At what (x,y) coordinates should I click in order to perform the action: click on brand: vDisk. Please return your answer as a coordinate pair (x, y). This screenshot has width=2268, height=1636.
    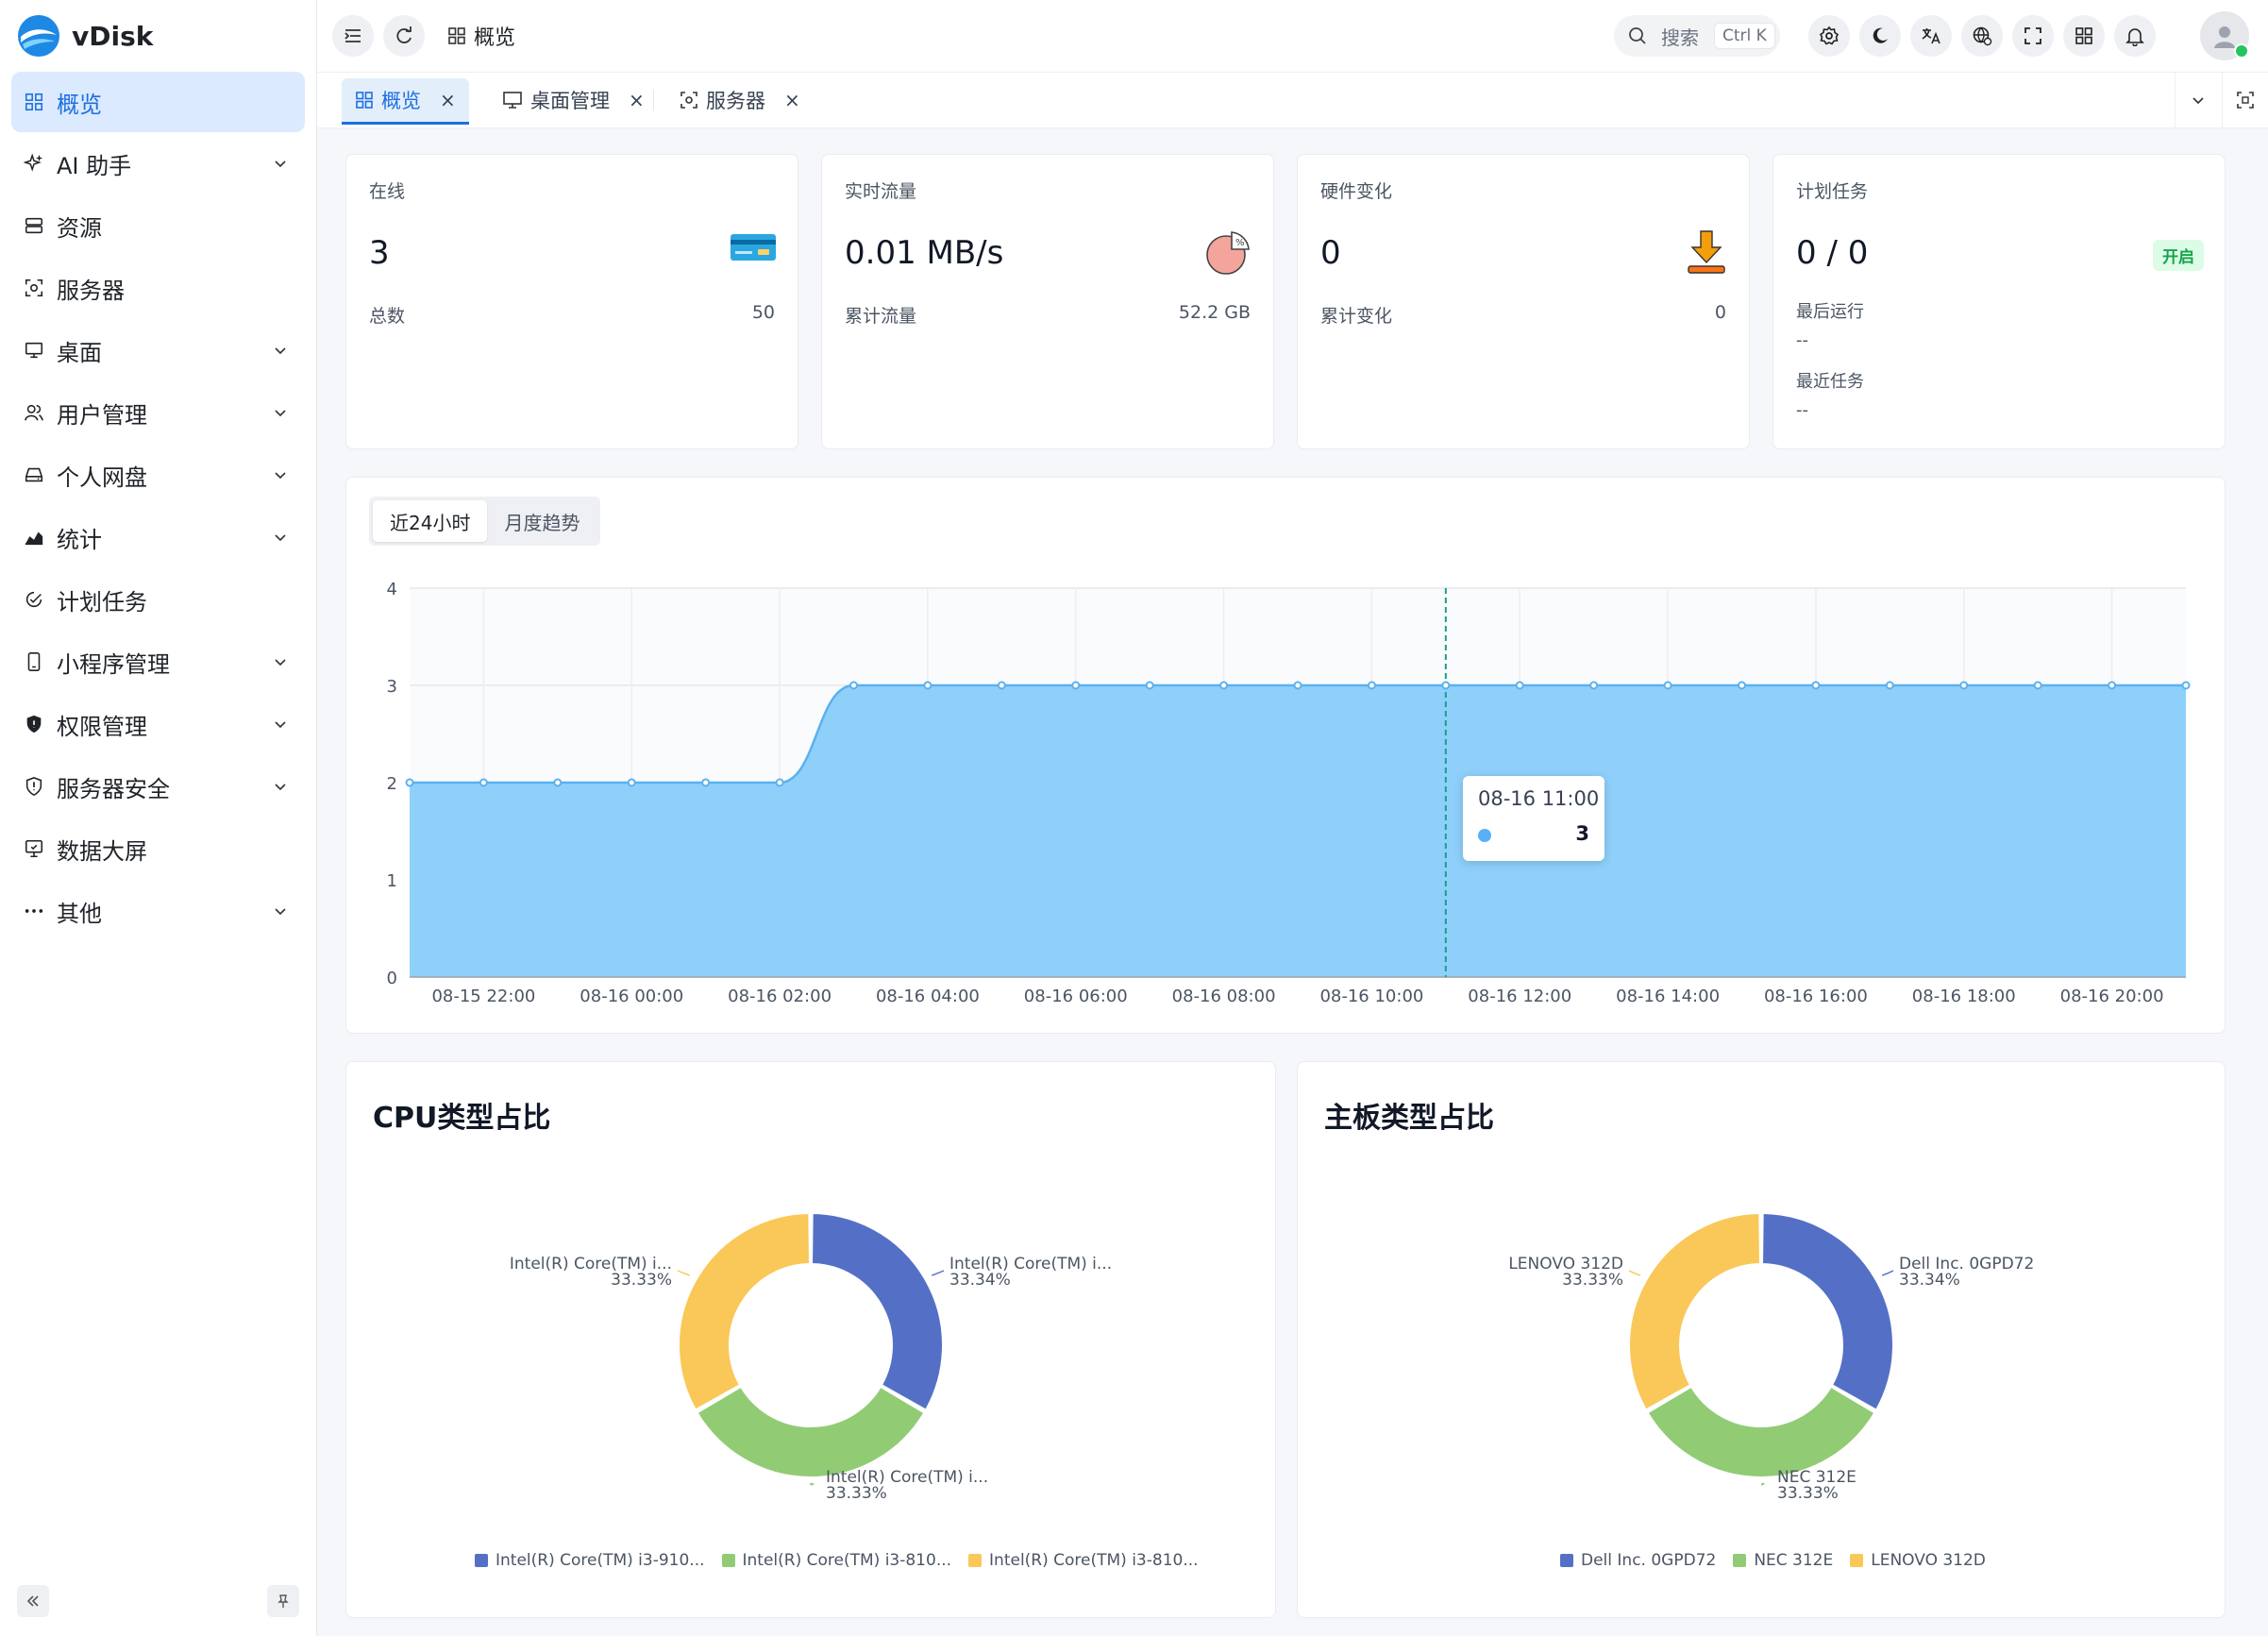
    Looking at the image, I should click on (158, 36).